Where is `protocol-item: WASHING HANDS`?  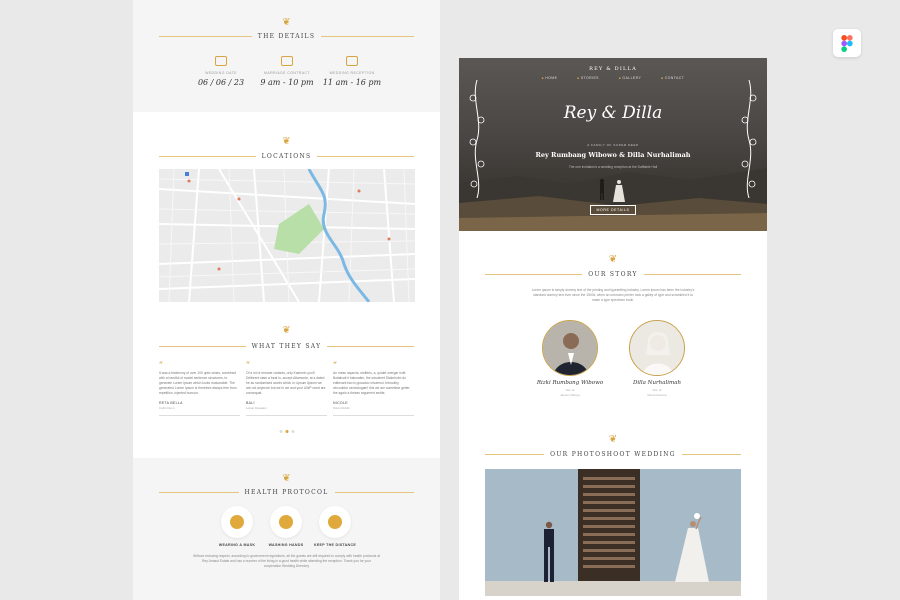
protocol-item: WASHING HANDS is located at coordinates (286, 526).